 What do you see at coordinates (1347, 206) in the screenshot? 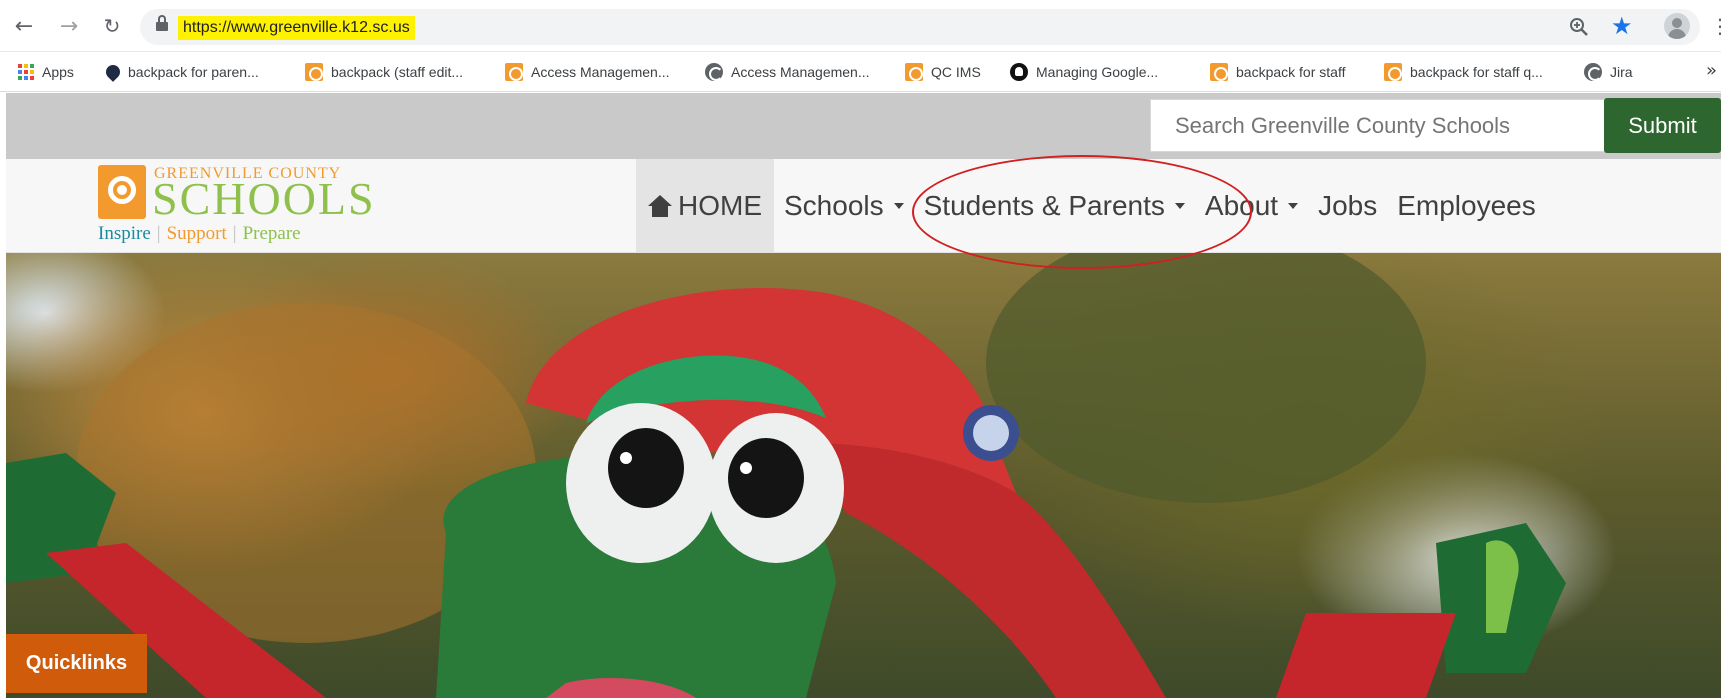
I see `nav-jobs: Jobs` at bounding box center [1347, 206].